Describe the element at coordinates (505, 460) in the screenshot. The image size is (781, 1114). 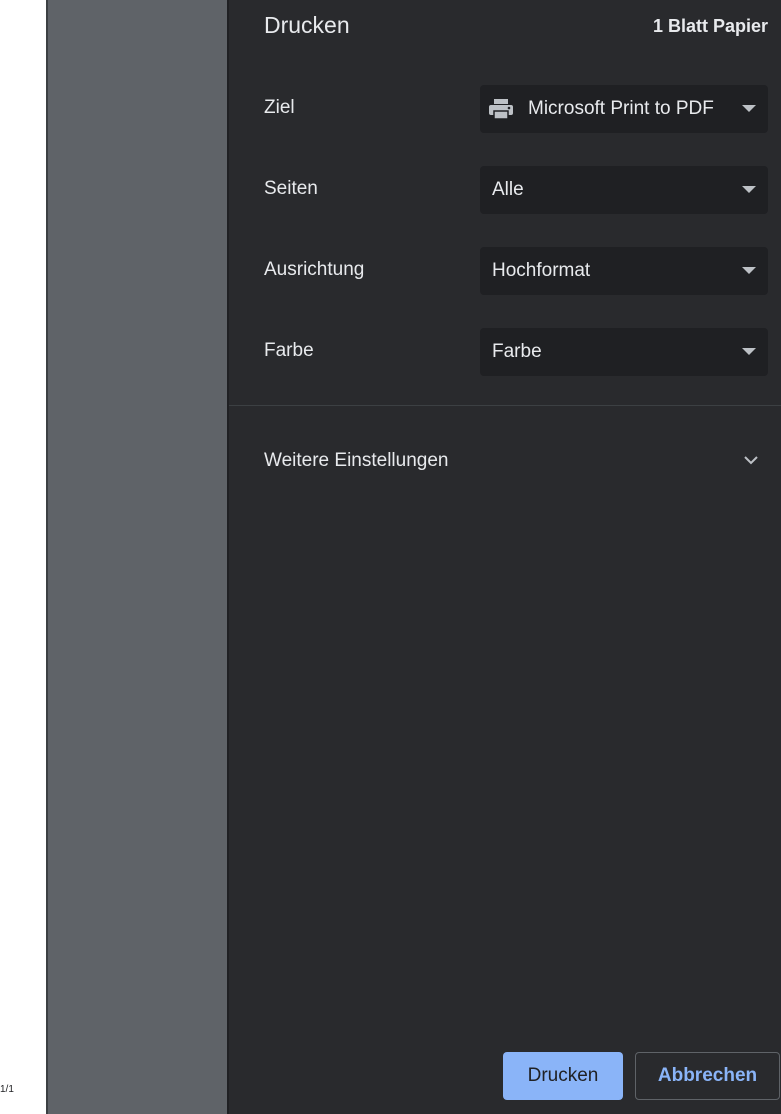
I see `more-settings-toggle: Weitere Einstellungen` at that location.